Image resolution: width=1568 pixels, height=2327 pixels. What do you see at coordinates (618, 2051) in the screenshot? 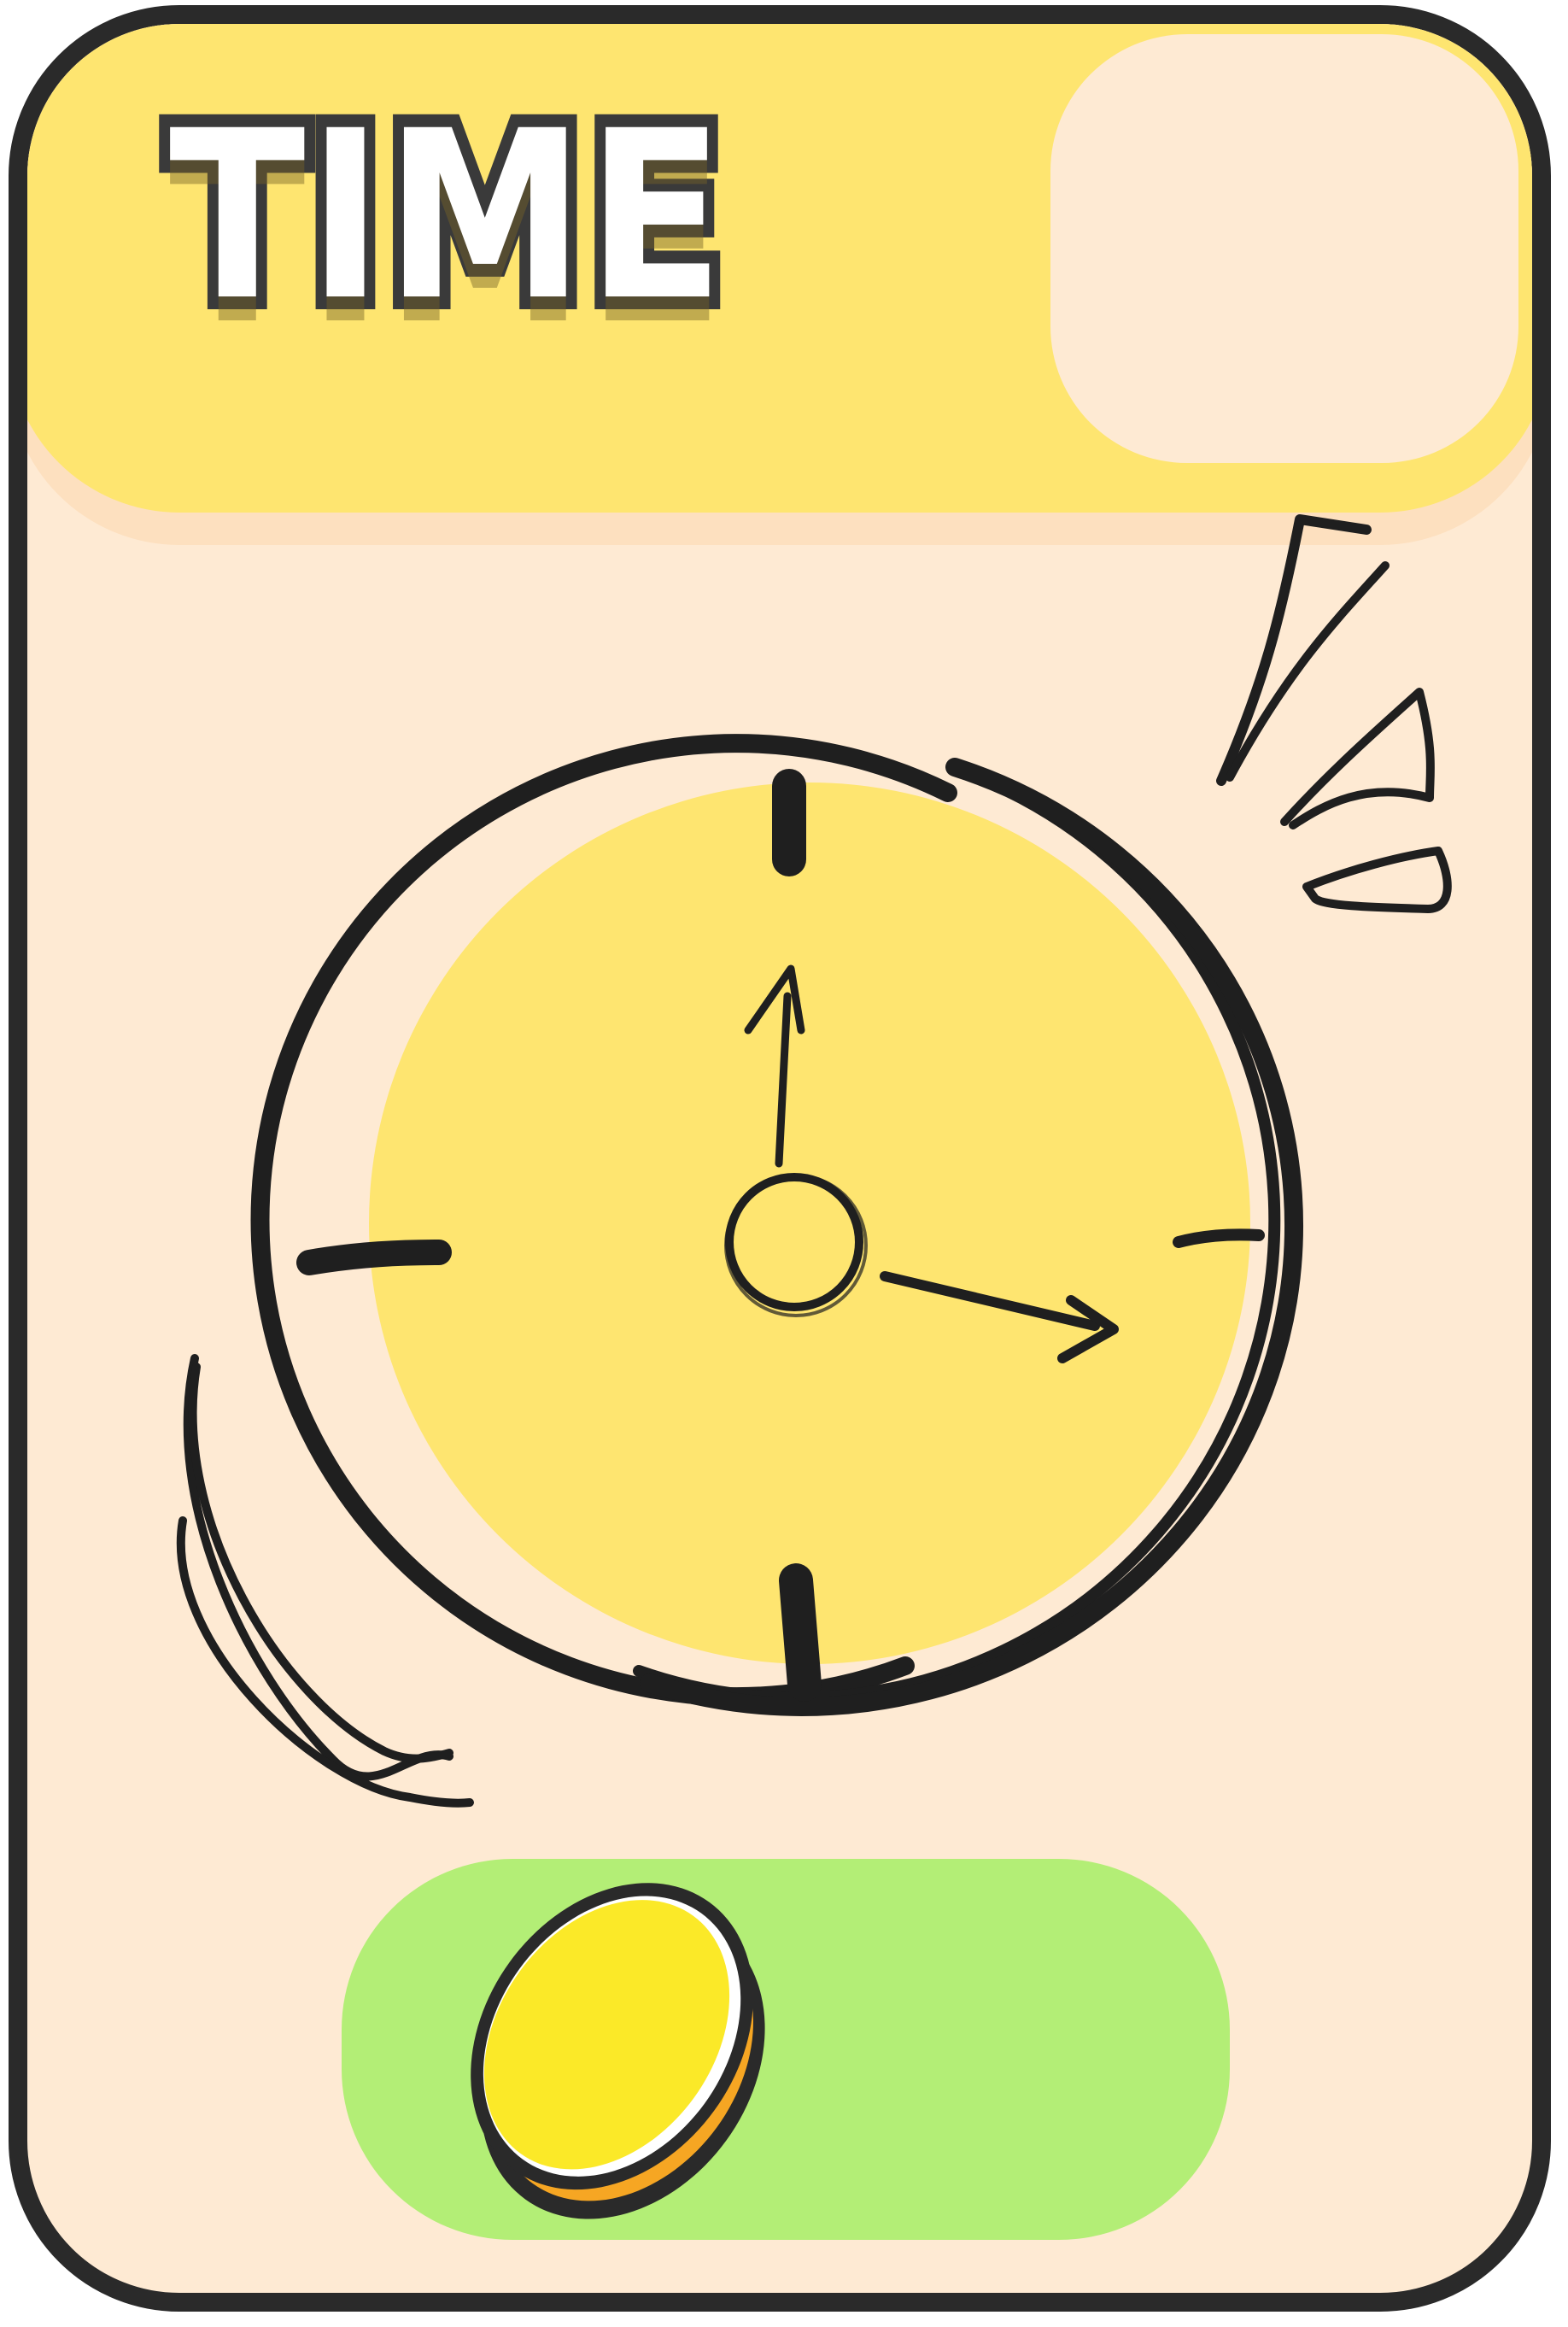
I see `gold-coin-icon` at bounding box center [618, 2051].